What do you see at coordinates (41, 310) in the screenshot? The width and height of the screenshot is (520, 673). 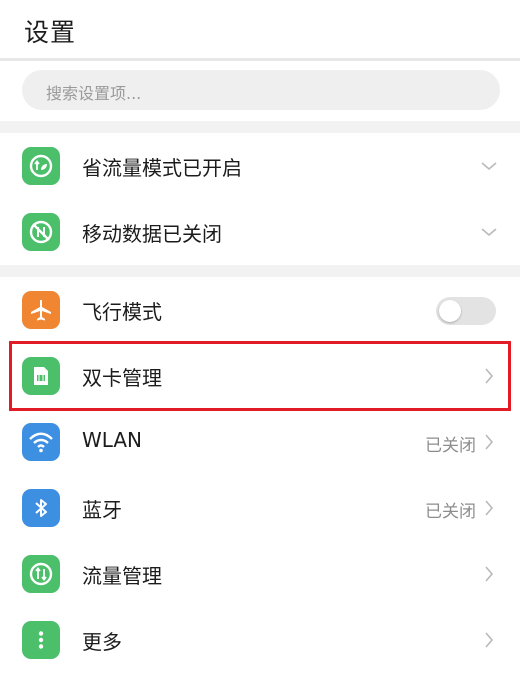 I see `airplane-icon` at bounding box center [41, 310].